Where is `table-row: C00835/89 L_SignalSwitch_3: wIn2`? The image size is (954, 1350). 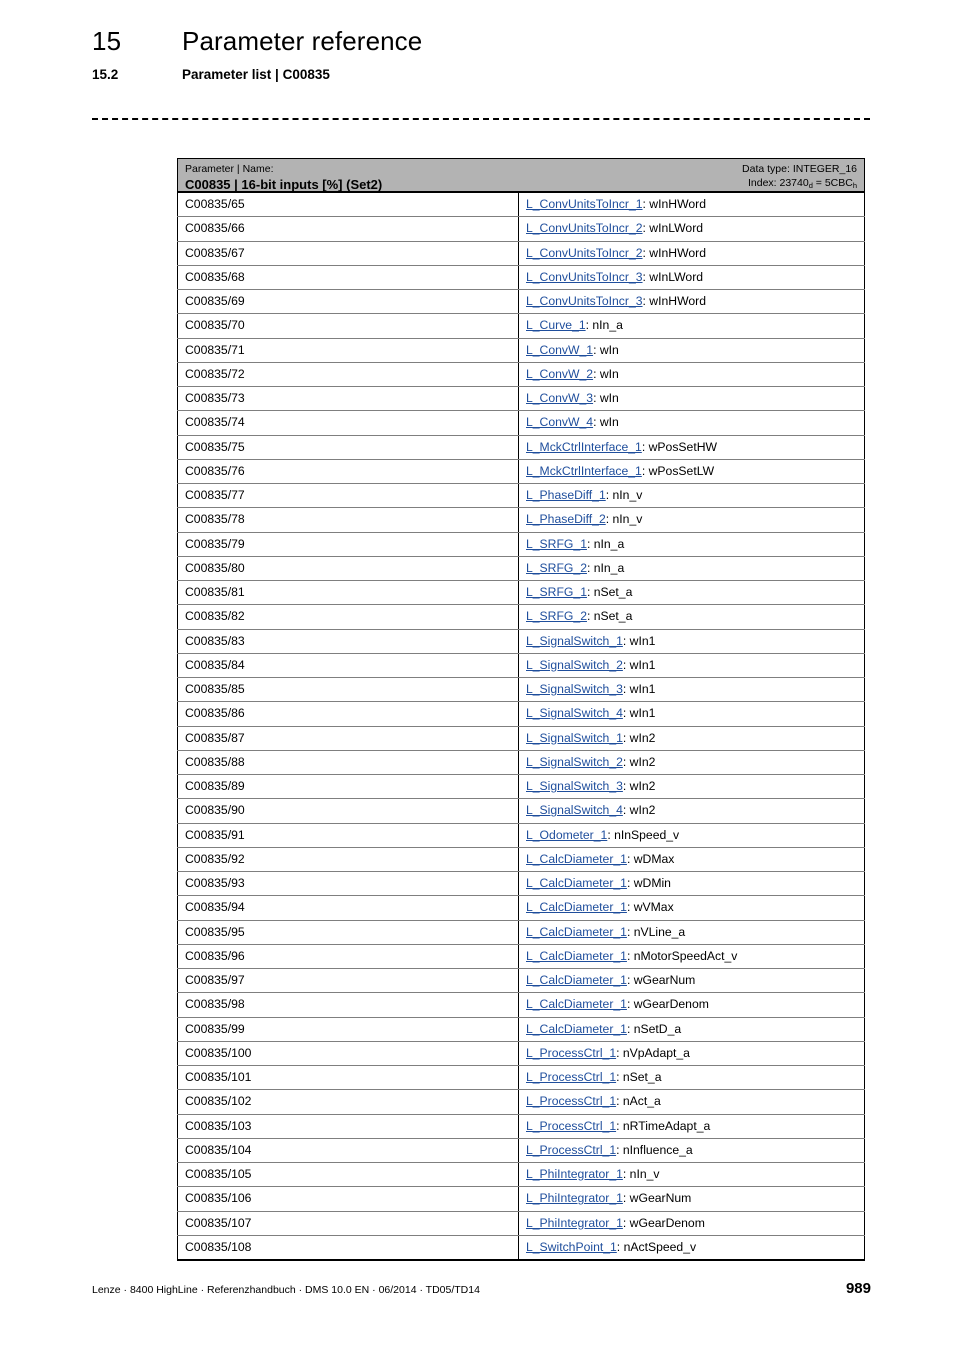 table-row: C00835/89 L_SignalSwitch_3: wIn2 is located at coordinates (521, 786).